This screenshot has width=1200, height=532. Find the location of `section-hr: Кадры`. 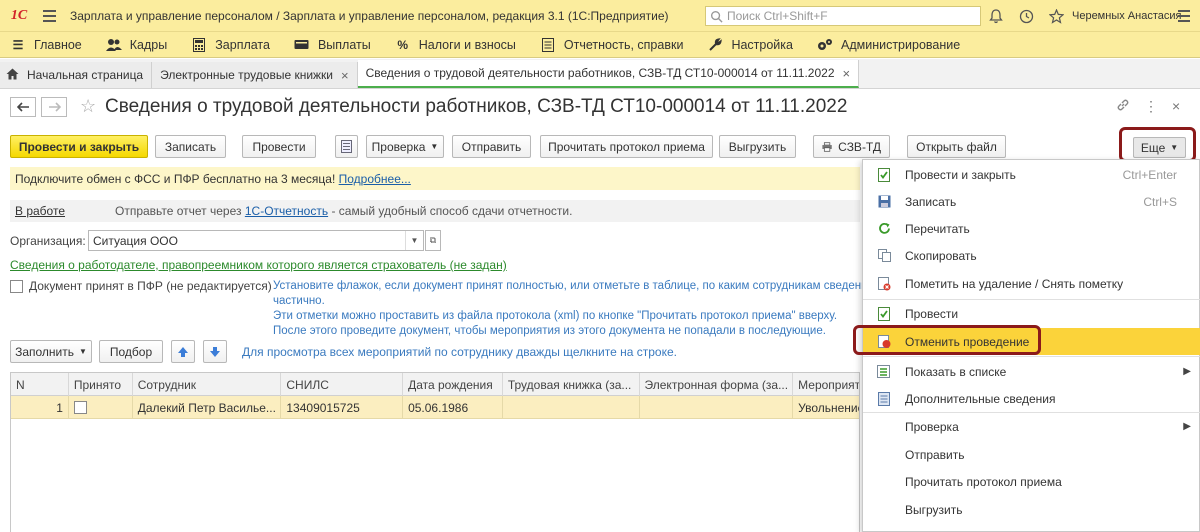

section-hr: Кадры is located at coordinates (135, 45).